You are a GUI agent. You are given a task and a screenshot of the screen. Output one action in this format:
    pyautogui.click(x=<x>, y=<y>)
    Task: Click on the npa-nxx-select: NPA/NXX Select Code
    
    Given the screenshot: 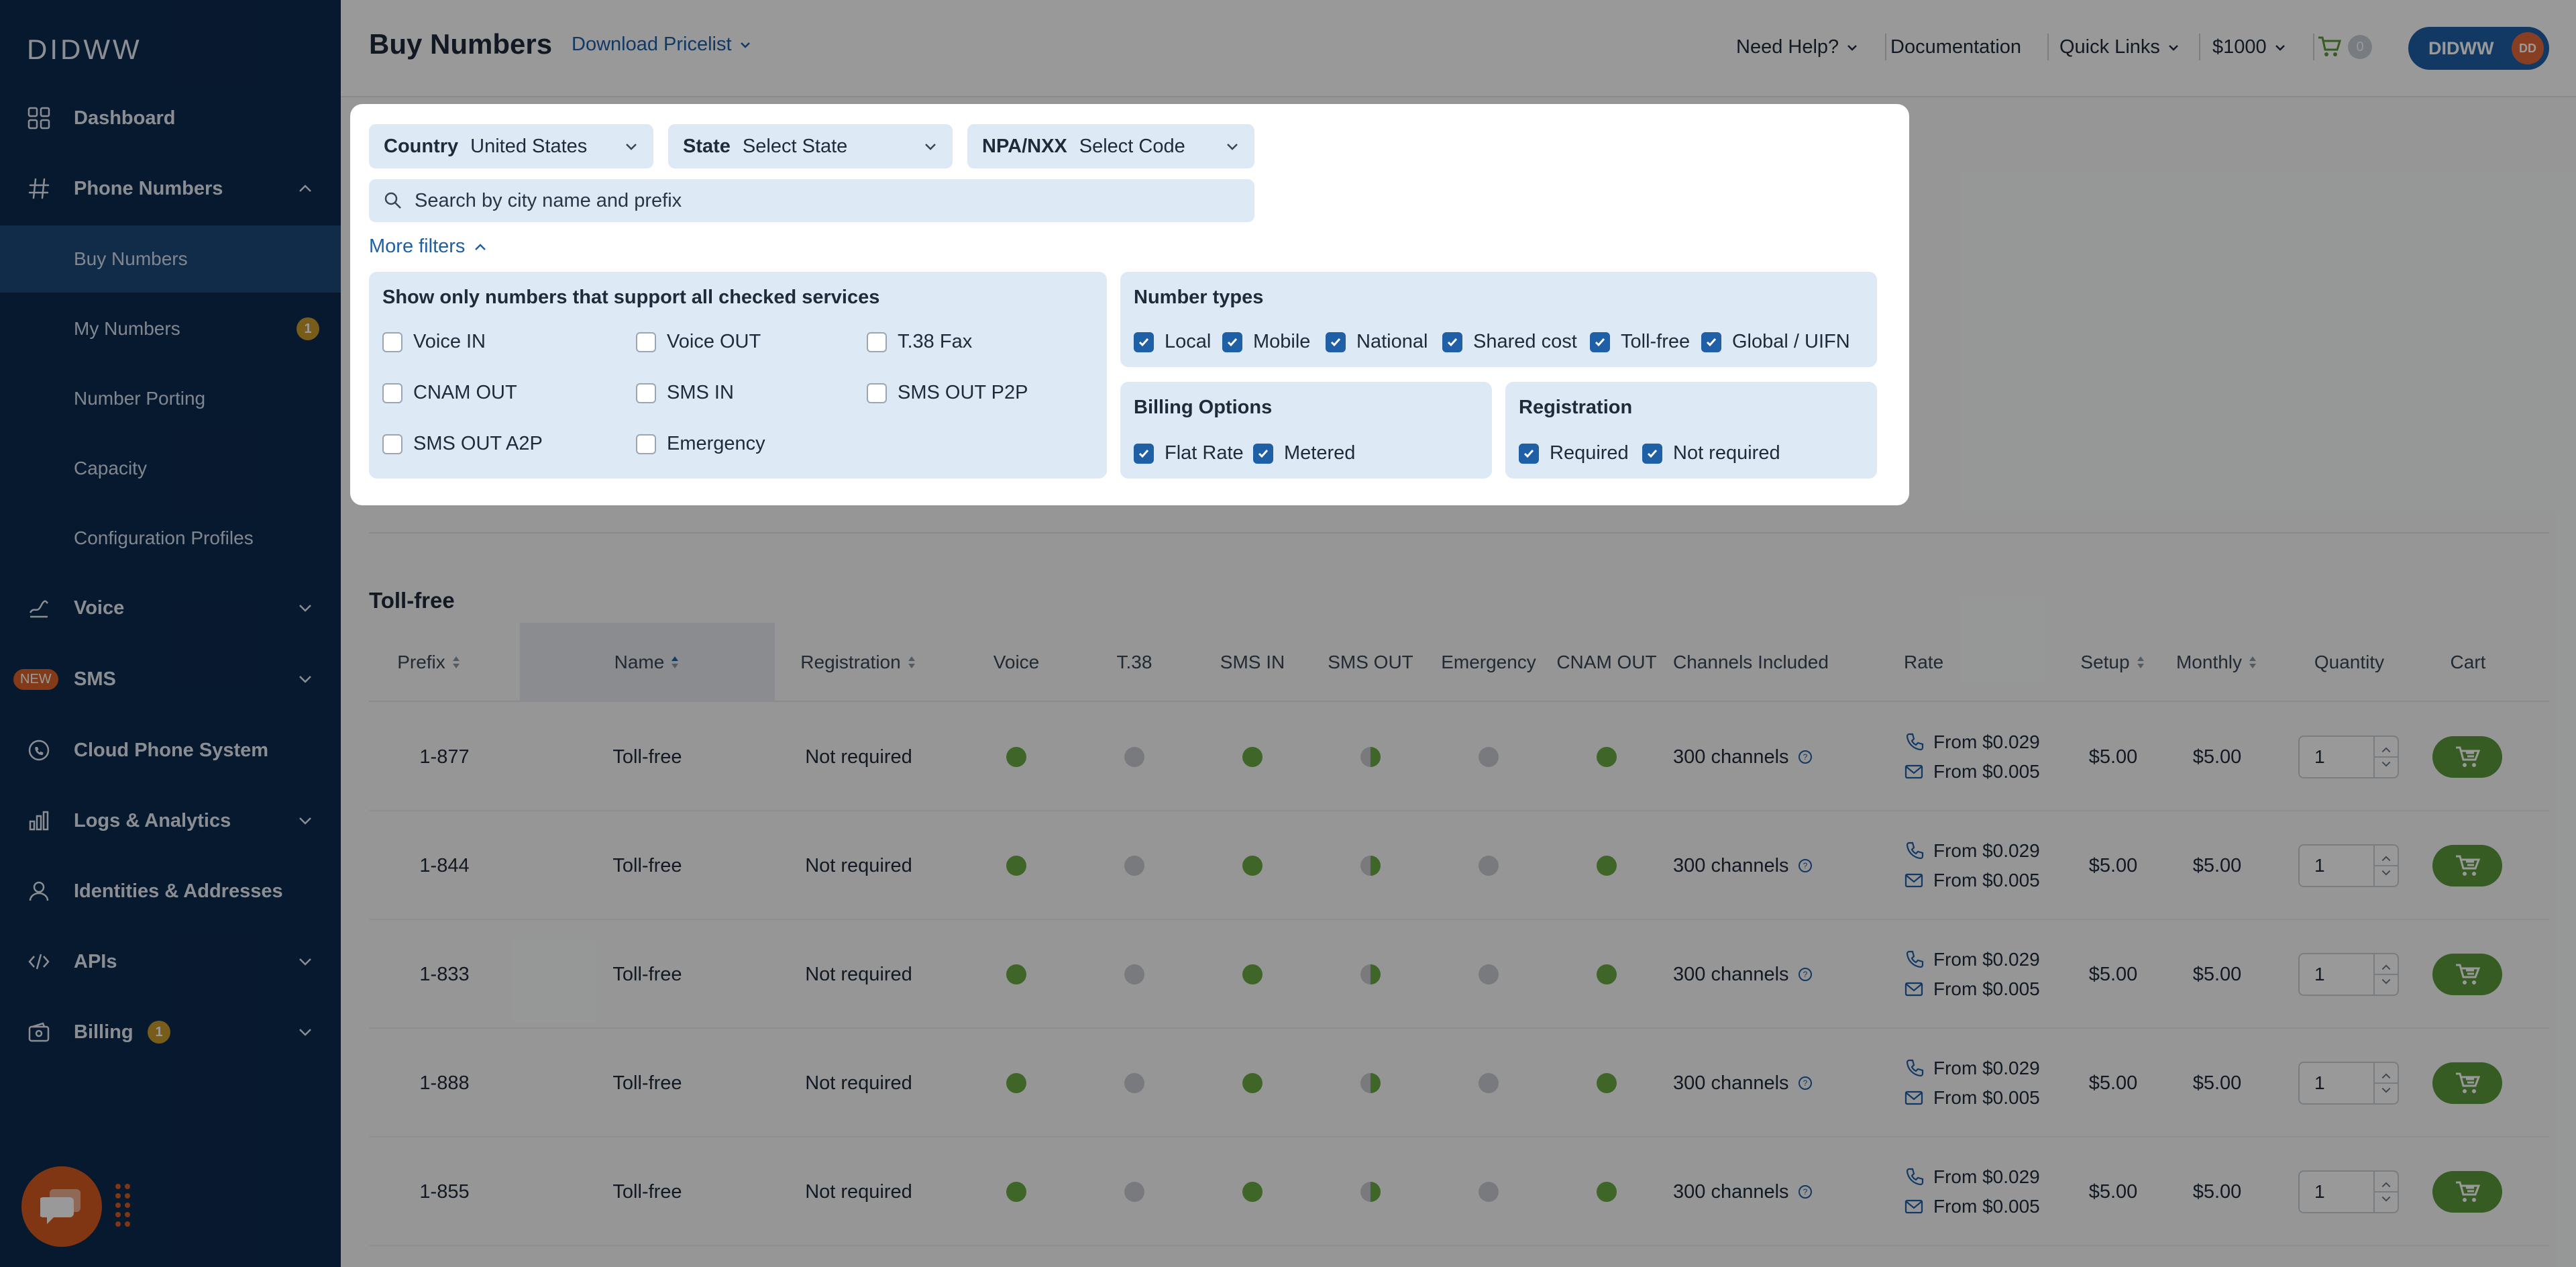 What is the action you would take?
    pyautogui.click(x=1110, y=146)
    